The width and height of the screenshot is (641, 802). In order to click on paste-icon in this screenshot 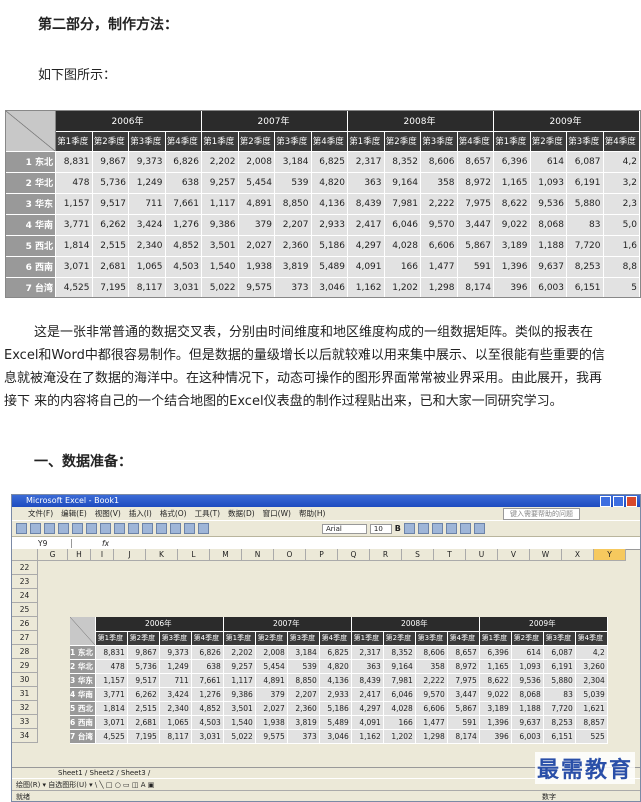, I will do `click(133, 528)`.